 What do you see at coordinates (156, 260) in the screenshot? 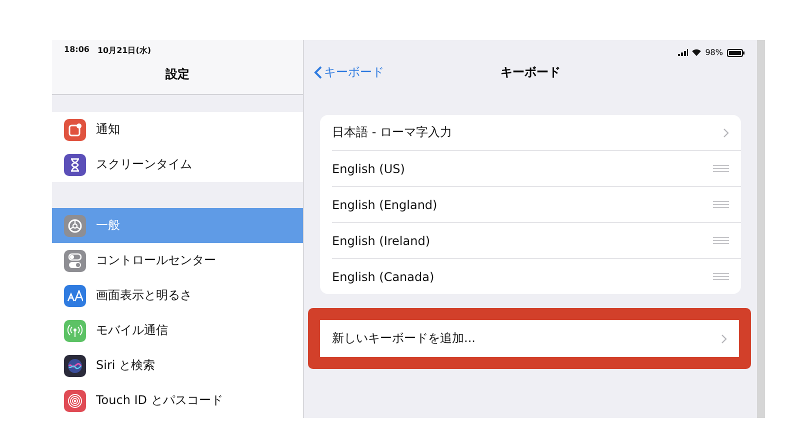
I see `settings-item-label: コントロールセンター` at bounding box center [156, 260].